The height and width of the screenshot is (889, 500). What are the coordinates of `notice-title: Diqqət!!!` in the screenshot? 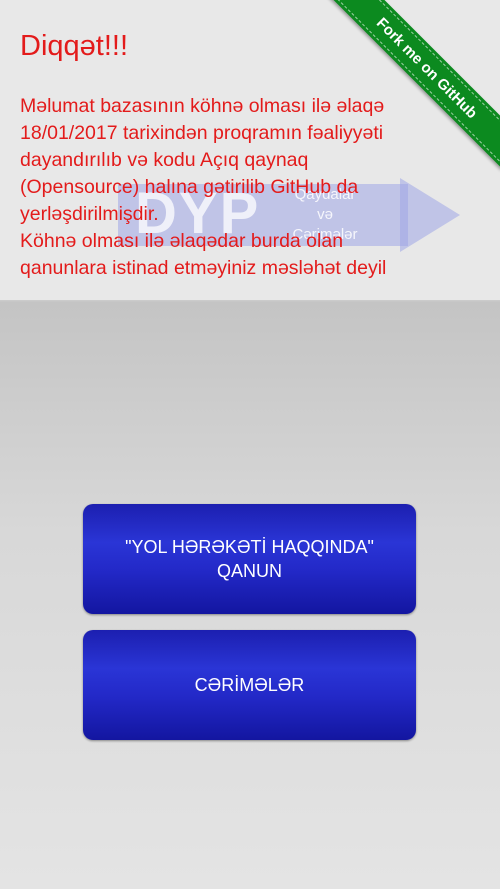 It's located at (74, 46).